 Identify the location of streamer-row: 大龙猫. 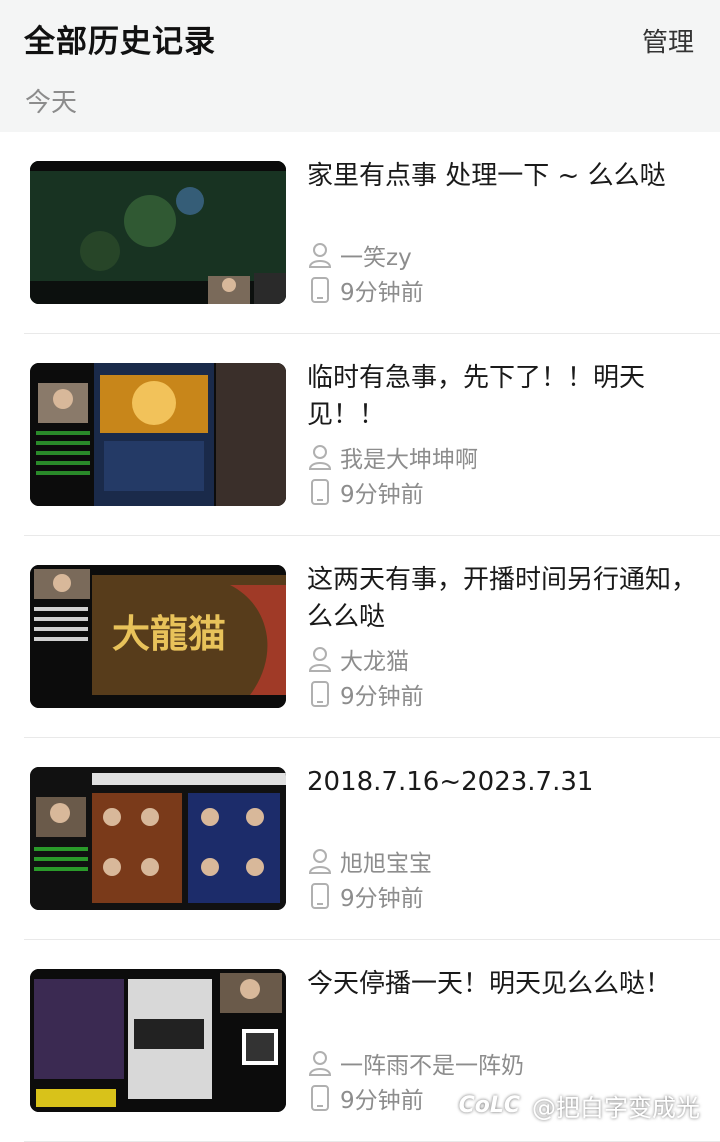
(357, 659).